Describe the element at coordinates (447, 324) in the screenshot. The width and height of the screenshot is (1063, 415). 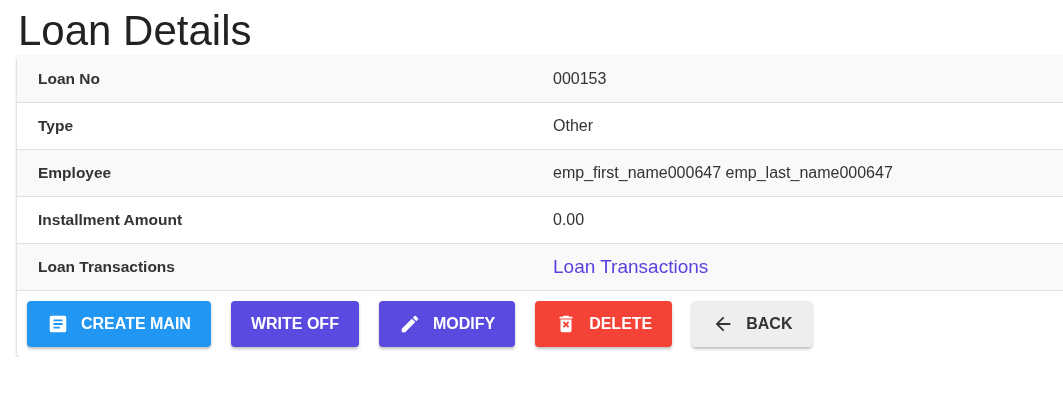
I see `action-button: MODIFY` at that location.